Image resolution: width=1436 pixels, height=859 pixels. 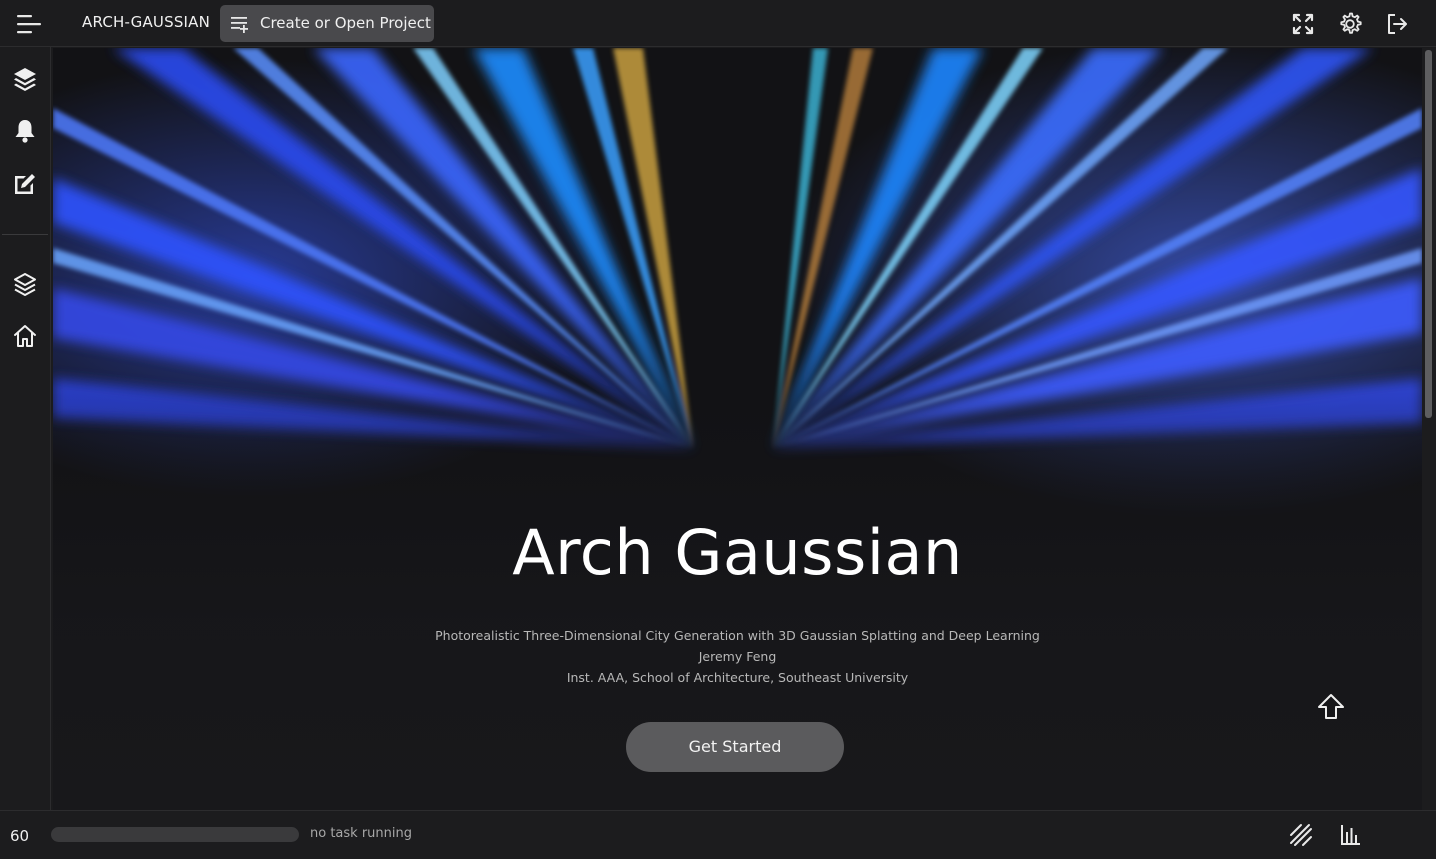 I want to click on diagonal-lines-icon, so click(x=1301, y=835).